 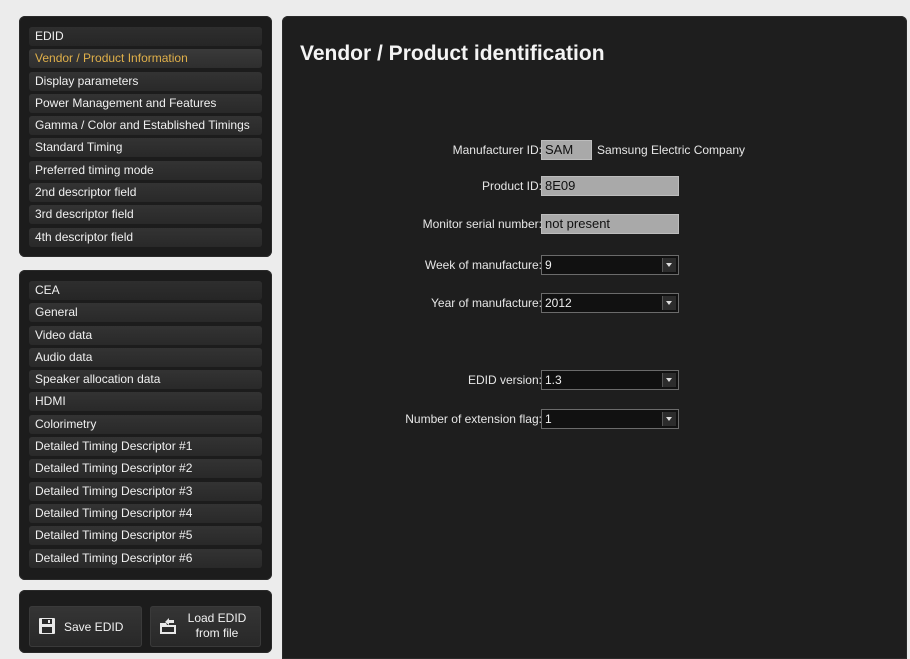 I want to click on load-edid-button: Load EDID from file, so click(x=205, y=626).